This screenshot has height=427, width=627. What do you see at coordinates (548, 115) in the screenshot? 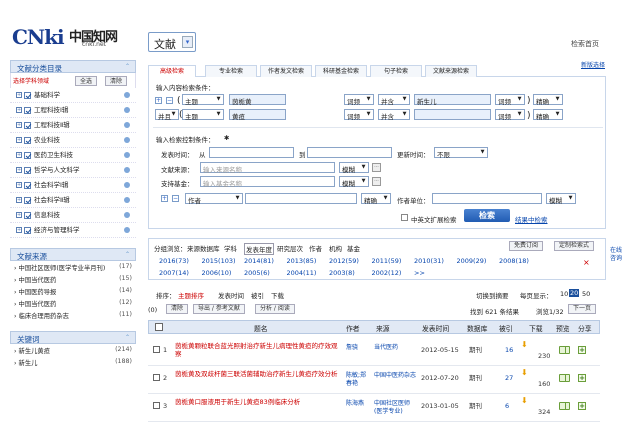
I see `match-select-2: 精确 ▼` at bounding box center [548, 115].